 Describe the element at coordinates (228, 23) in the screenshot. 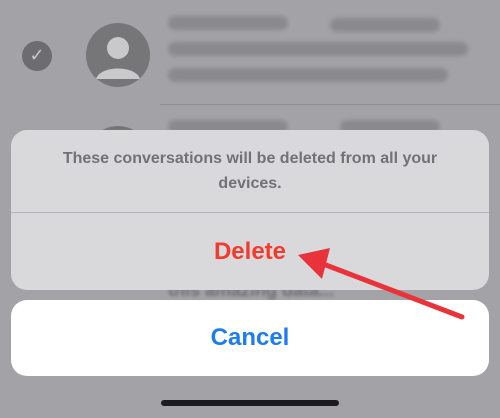

I see `contact-name-redacted` at that location.